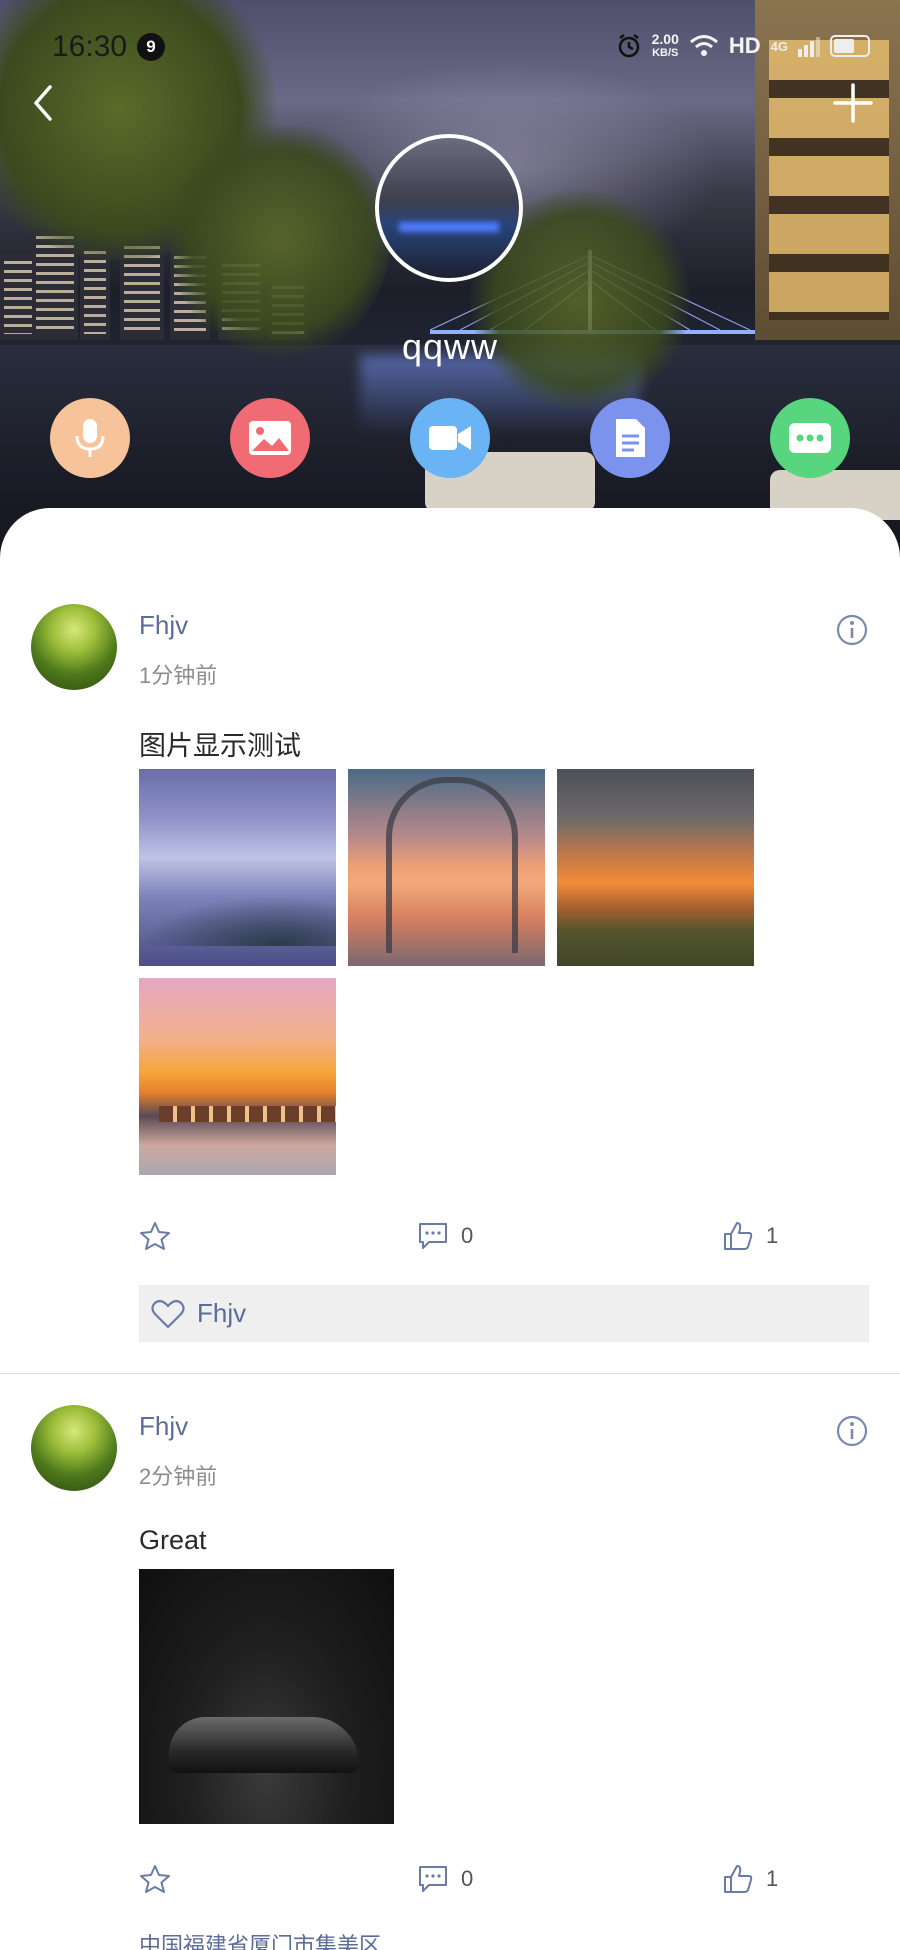  I want to click on image-icon, so click(270, 438).